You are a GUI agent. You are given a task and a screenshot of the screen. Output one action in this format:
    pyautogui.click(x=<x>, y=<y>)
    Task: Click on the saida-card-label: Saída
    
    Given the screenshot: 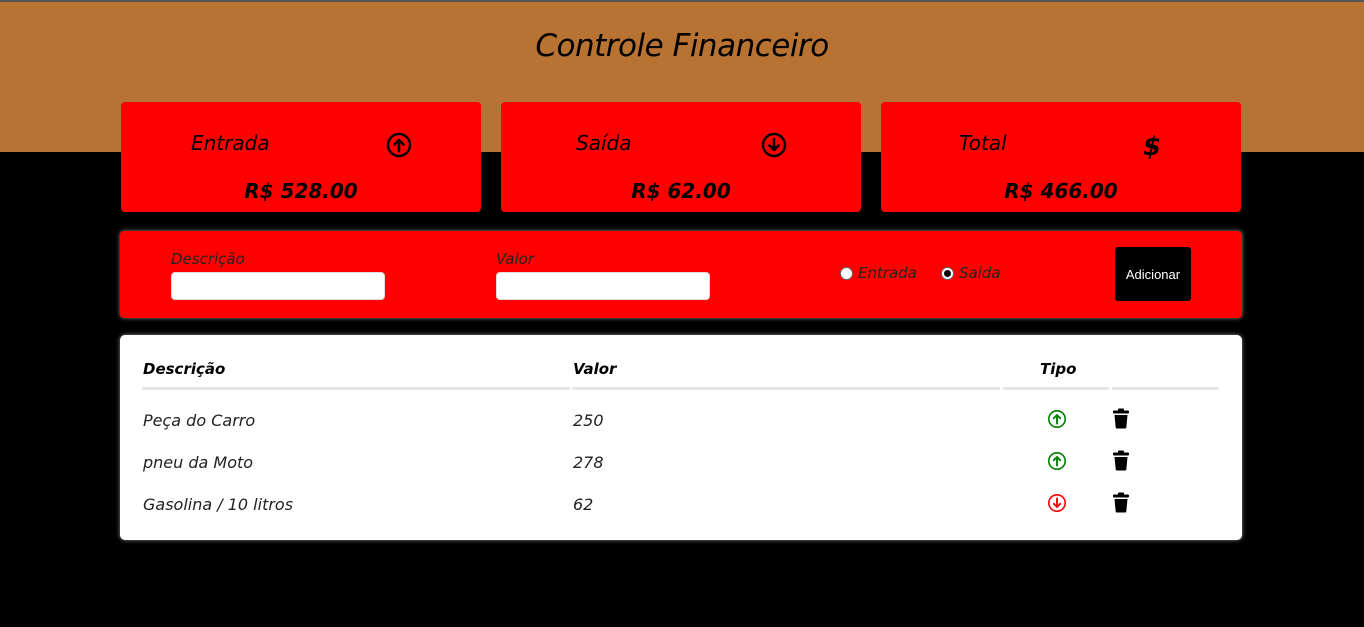 What is the action you would take?
    pyautogui.click(x=604, y=143)
    